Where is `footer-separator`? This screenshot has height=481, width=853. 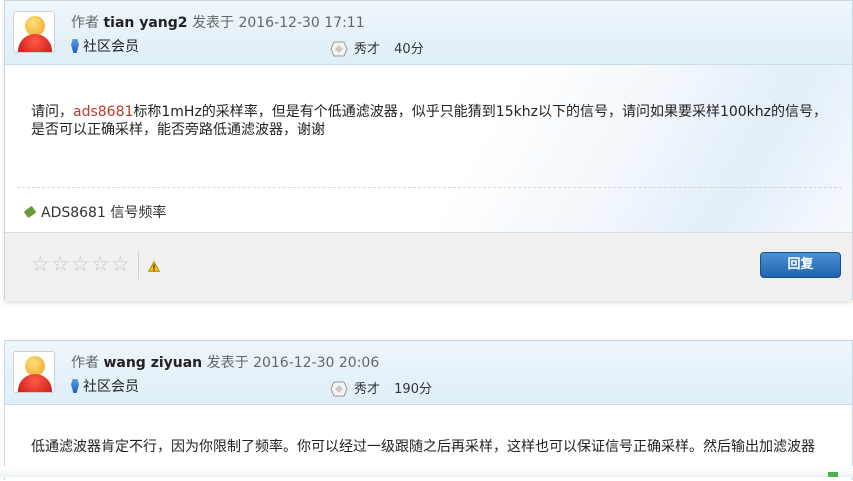 footer-separator is located at coordinates (138, 265).